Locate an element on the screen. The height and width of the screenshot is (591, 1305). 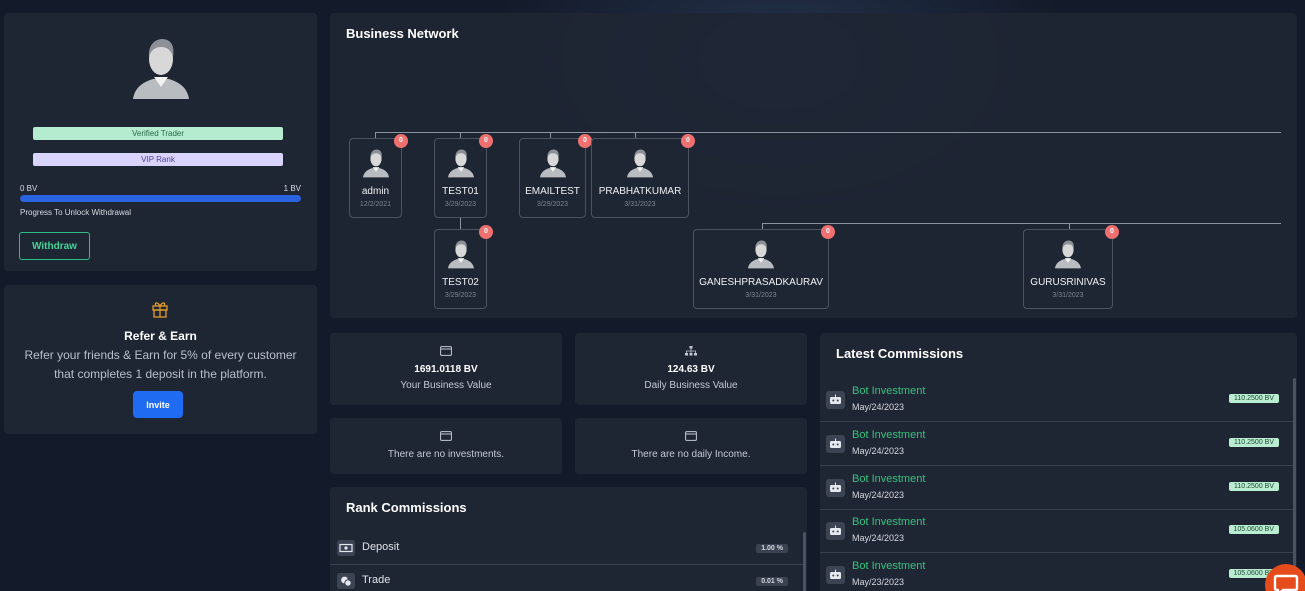
business-network-title: Business Network is located at coordinates (402, 33).